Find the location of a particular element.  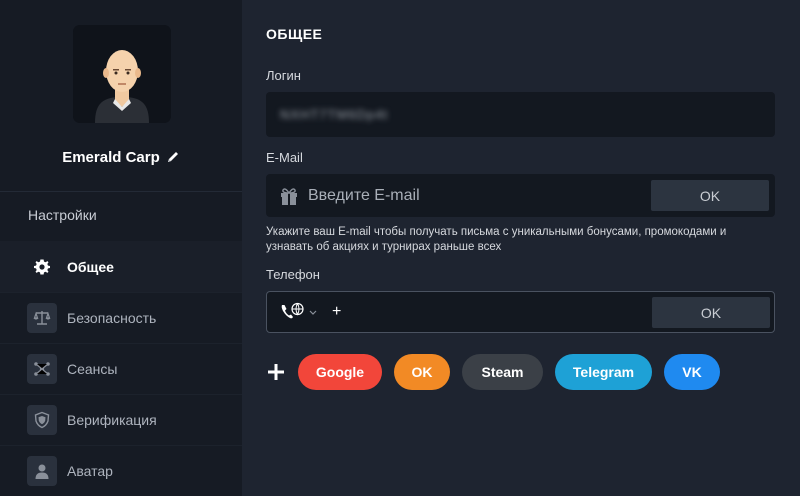

phone-label: Телефон is located at coordinates (293, 274).